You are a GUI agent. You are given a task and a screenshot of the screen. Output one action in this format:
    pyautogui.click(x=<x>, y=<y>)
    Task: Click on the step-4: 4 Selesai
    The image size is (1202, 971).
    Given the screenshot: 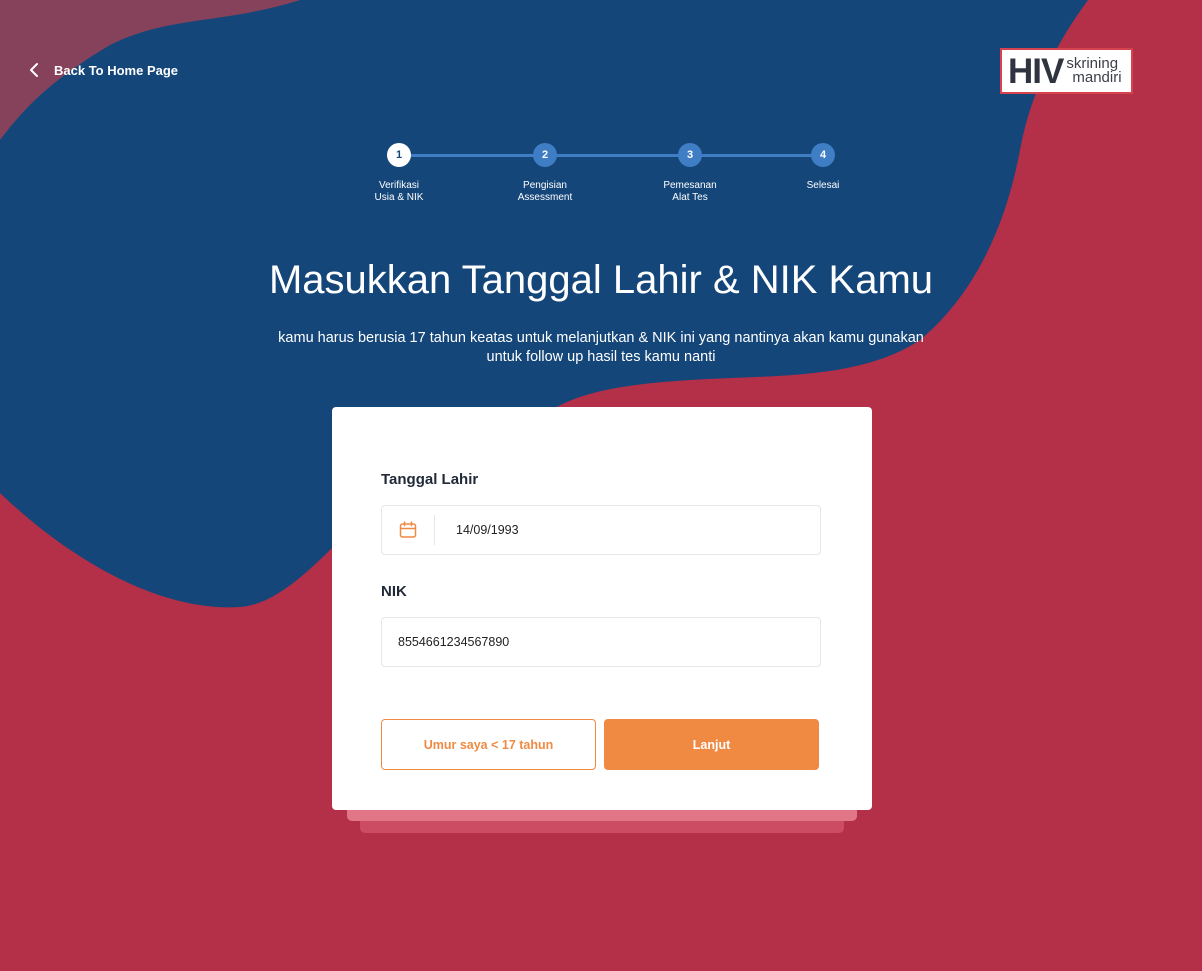 What is the action you would take?
    pyautogui.click(x=823, y=167)
    